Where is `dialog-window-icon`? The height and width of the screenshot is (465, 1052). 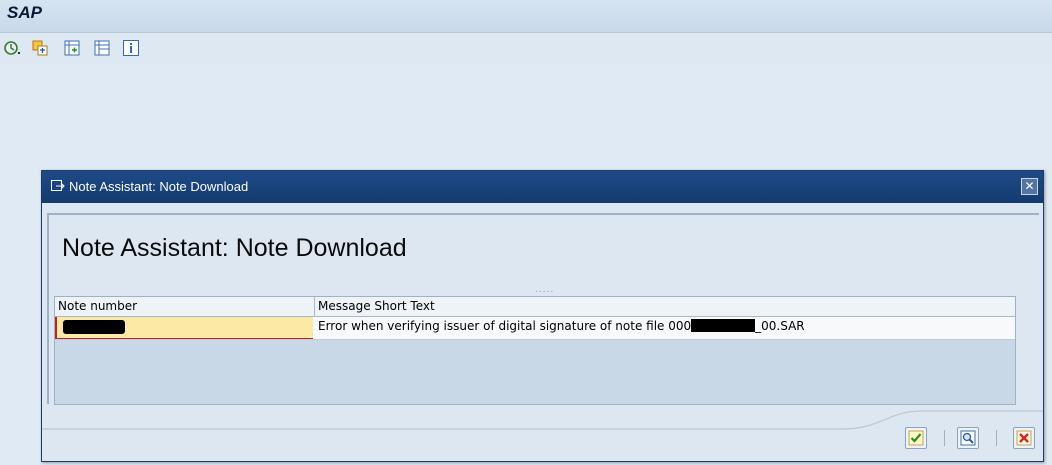
dialog-window-icon is located at coordinates (58, 185).